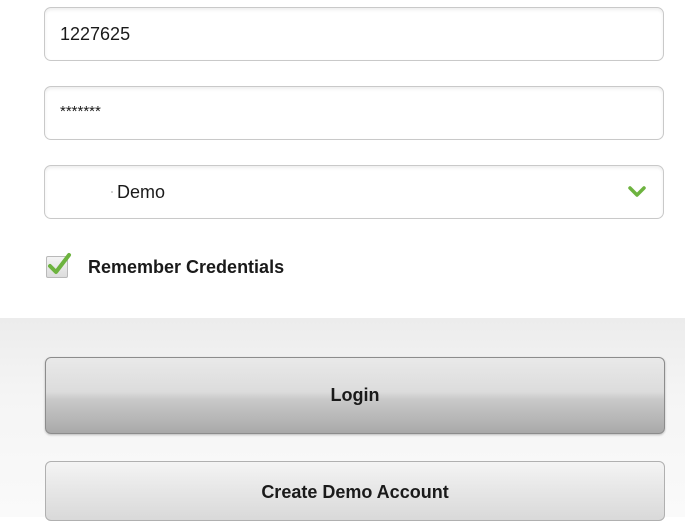  Describe the element at coordinates (80, 111) in the screenshot. I see `password-value: *******` at that location.